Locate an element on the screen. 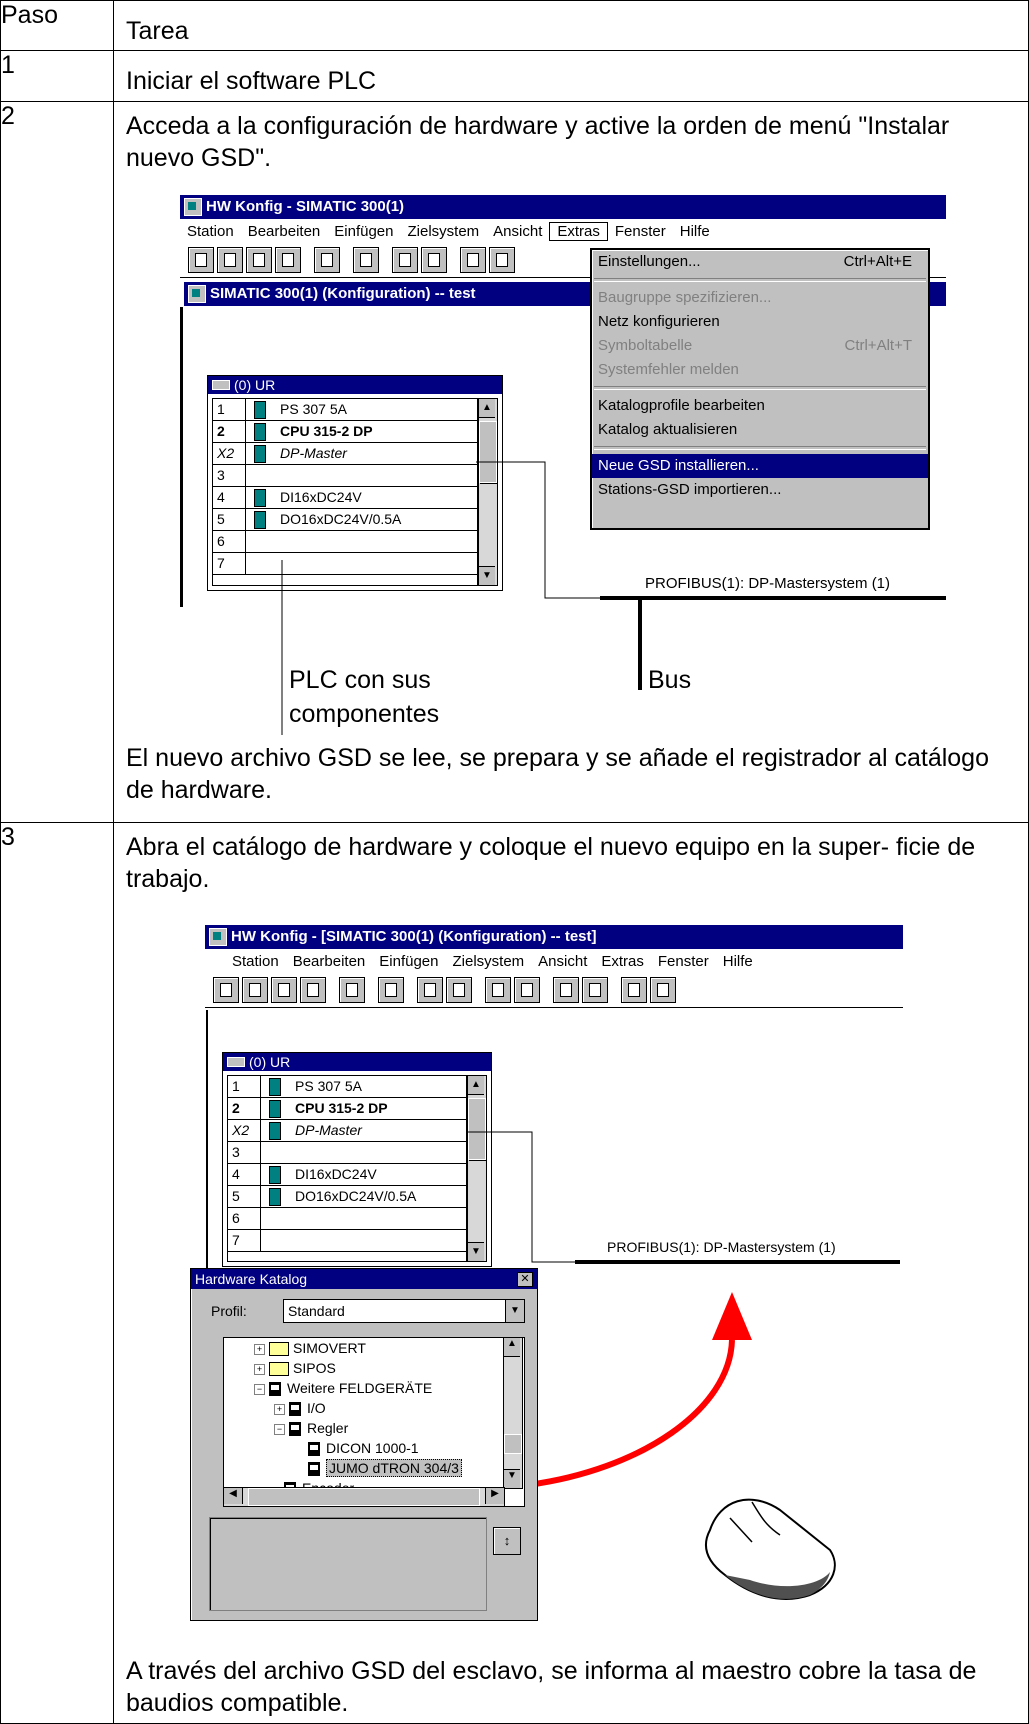  catalog-titlebar: Hardware Katalog ✕ is located at coordinates (364, 1279).